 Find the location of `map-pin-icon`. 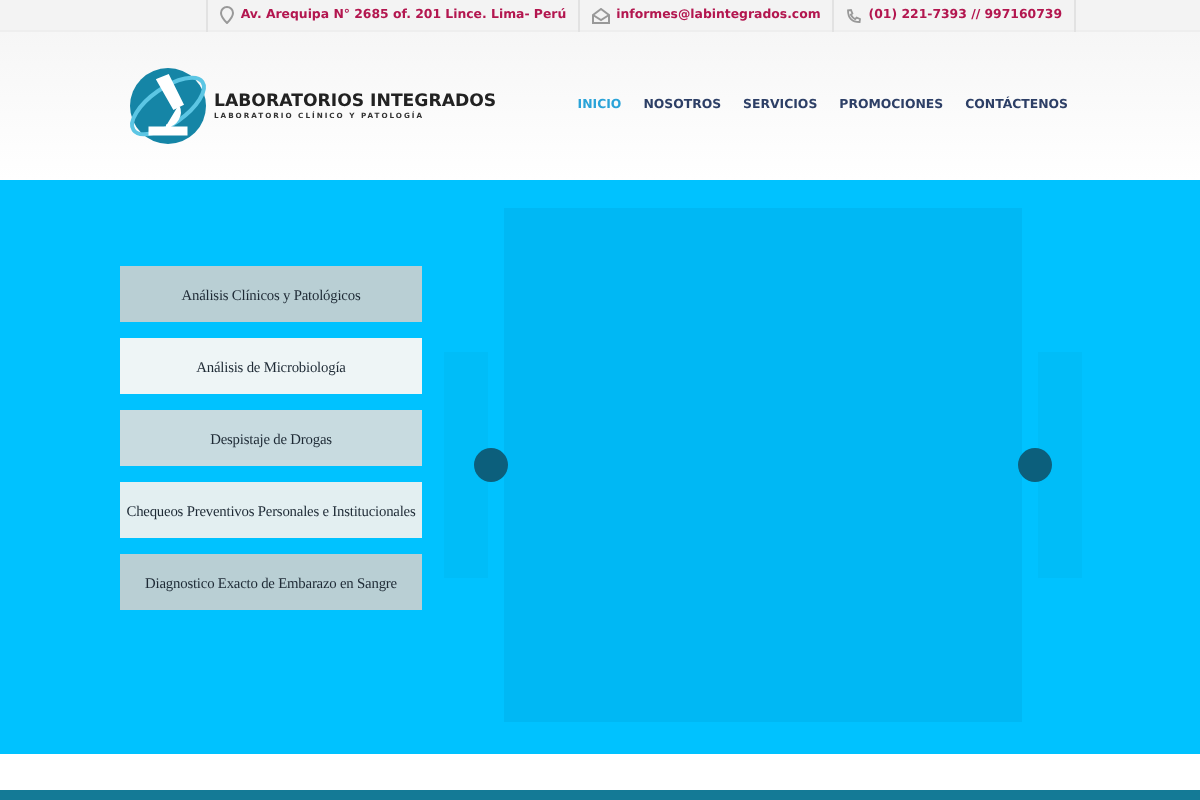

map-pin-icon is located at coordinates (227, 15).